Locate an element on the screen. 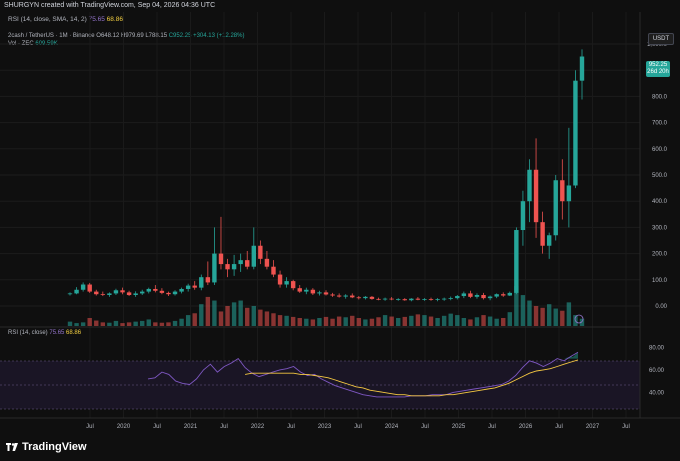 The image size is (680, 461). time-tick-label: 2025 is located at coordinates (459, 427).